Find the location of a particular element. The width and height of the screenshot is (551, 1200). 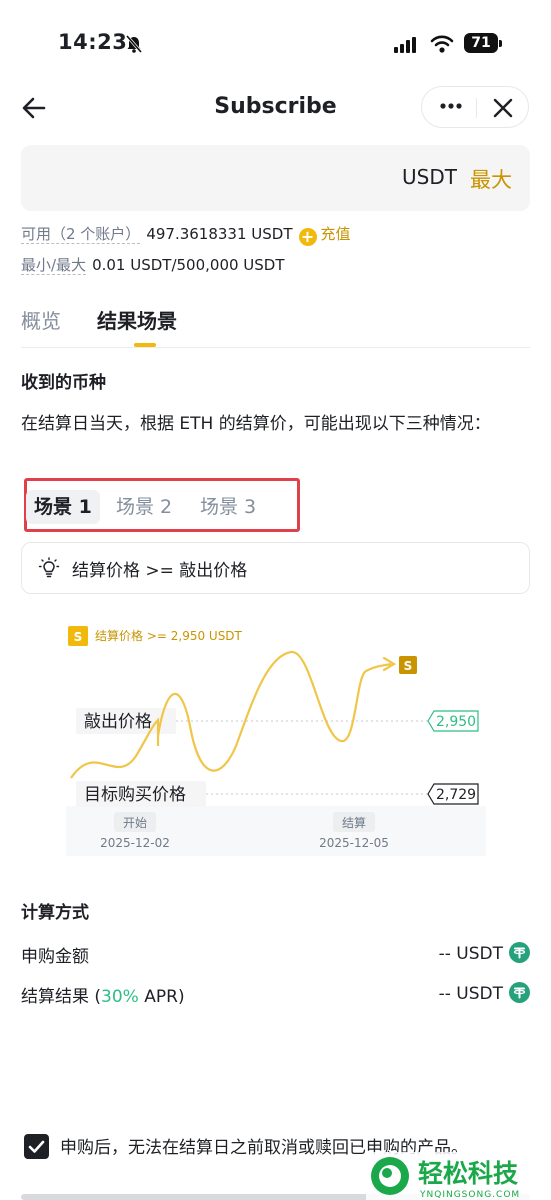

watermark-title: 轻松科技 is located at coordinates (468, 1173).